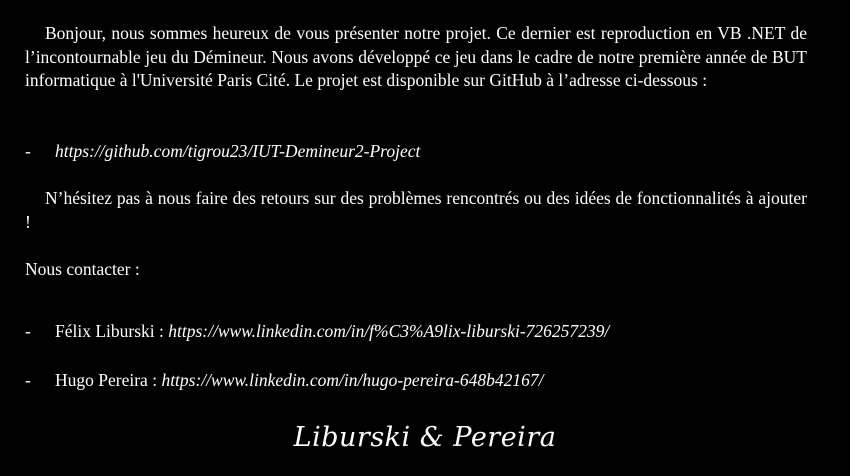 The height and width of the screenshot is (476, 850). What do you see at coordinates (108, 380) in the screenshot?
I see `contact-name: Hugo Pereira :` at bounding box center [108, 380].